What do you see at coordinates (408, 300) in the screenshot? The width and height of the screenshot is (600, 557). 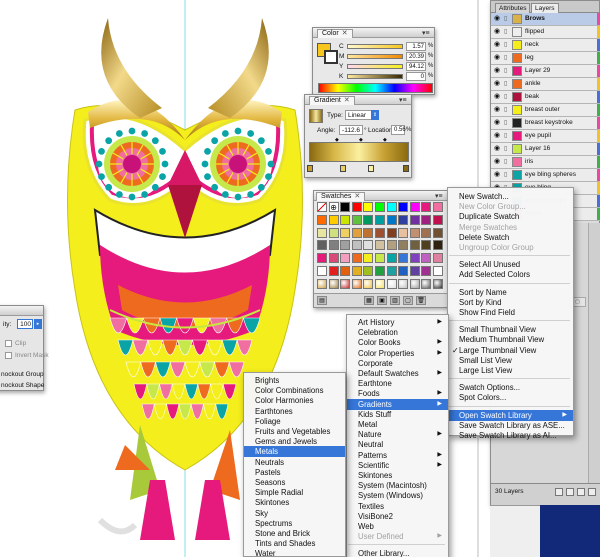 I see `new-swatch-icon: ▢` at bounding box center [408, 300].